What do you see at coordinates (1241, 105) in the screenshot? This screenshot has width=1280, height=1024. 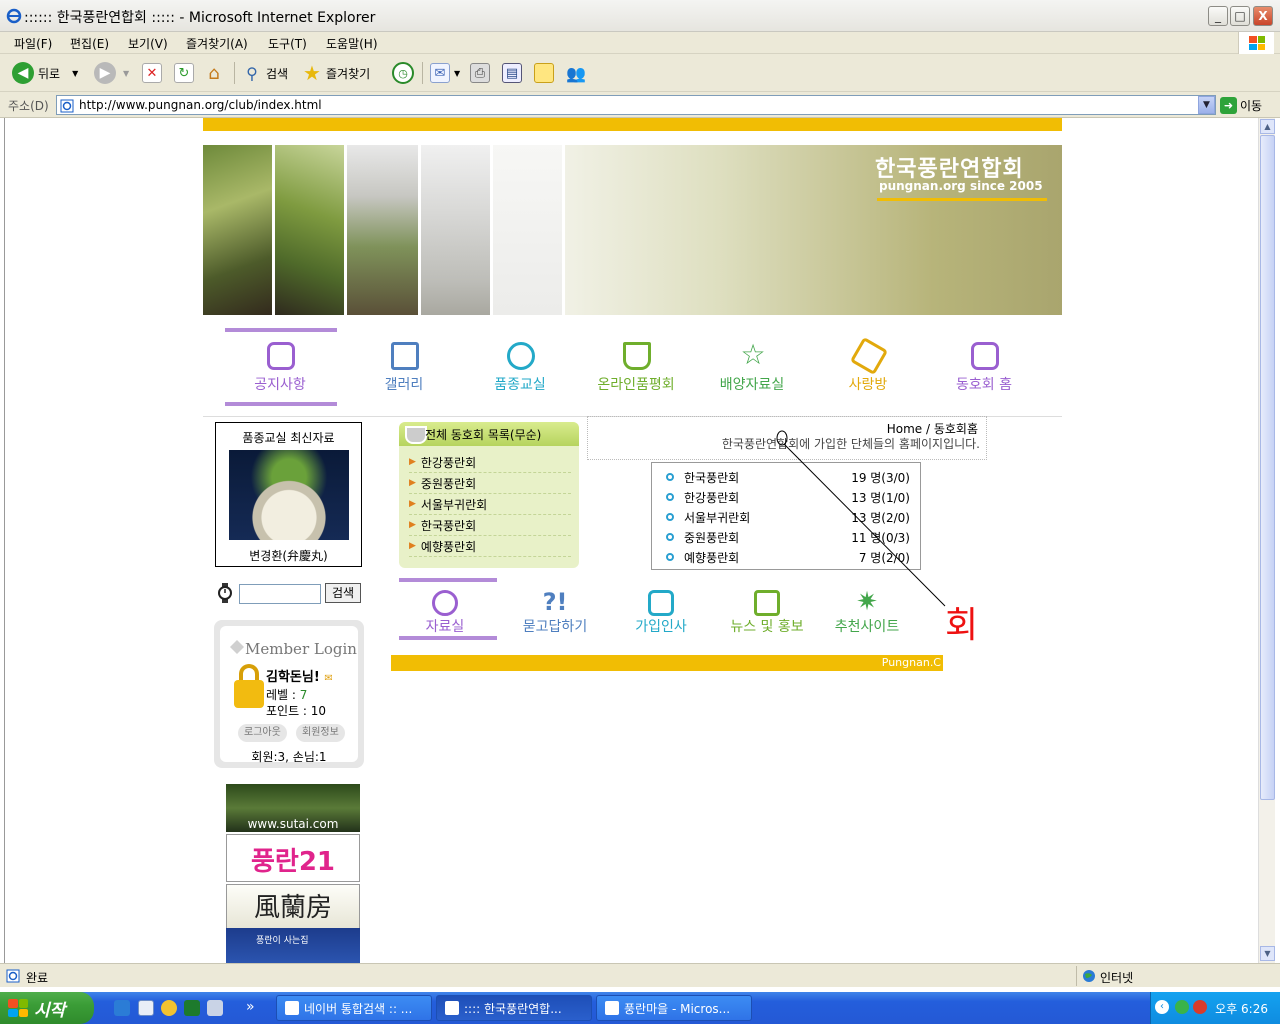 I see `go-button: ➜ 이동` at bounding box center [1241, 105].